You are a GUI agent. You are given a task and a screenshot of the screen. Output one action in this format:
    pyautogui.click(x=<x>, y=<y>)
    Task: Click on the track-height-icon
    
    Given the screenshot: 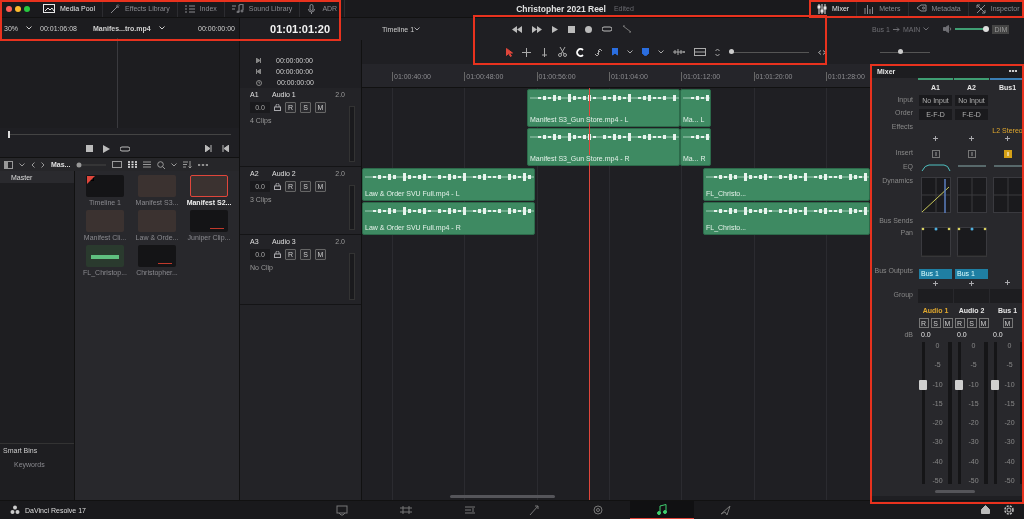 What is the action you would take?
    pyautogui.click(x=700, y=52)
    